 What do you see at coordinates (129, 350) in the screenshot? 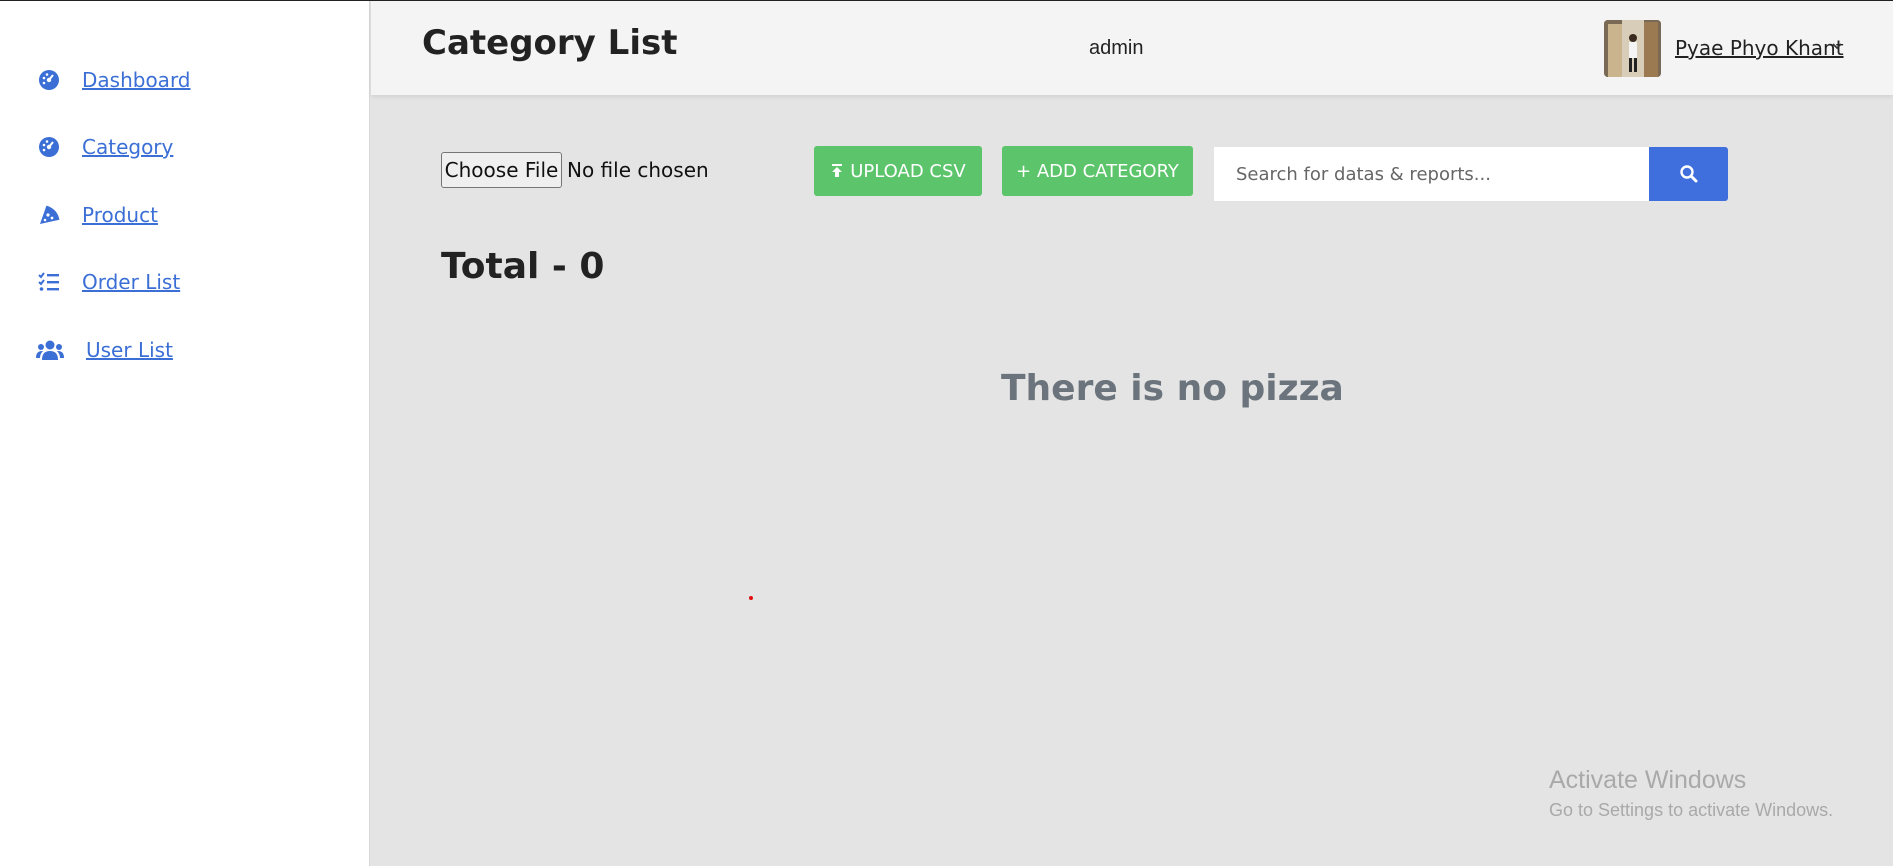
I see `sidebar-item-label: User List` at bounding box center [129, 350].